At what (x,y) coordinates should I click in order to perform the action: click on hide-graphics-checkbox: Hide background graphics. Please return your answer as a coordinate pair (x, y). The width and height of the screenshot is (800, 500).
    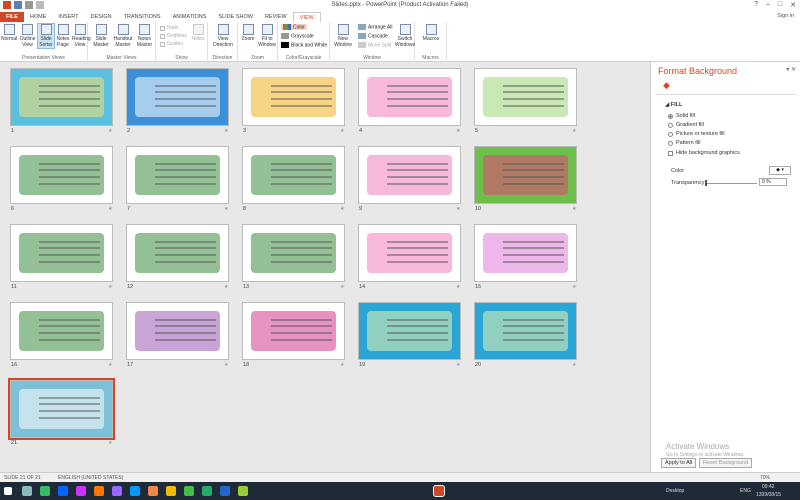
    Looking at the image, I should click on (704, 153).